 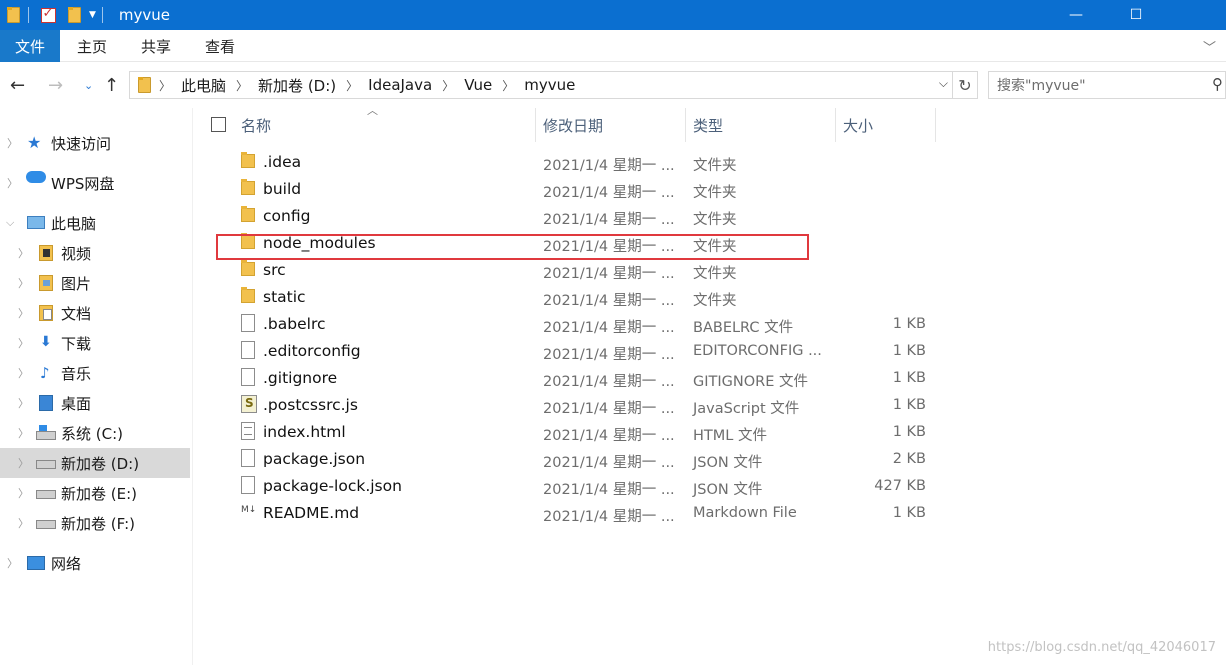 What do you see at coordinates (10, 223) in the screenshot?
I see `collapse-icon: ⌵` at bounding box center [10, 223].